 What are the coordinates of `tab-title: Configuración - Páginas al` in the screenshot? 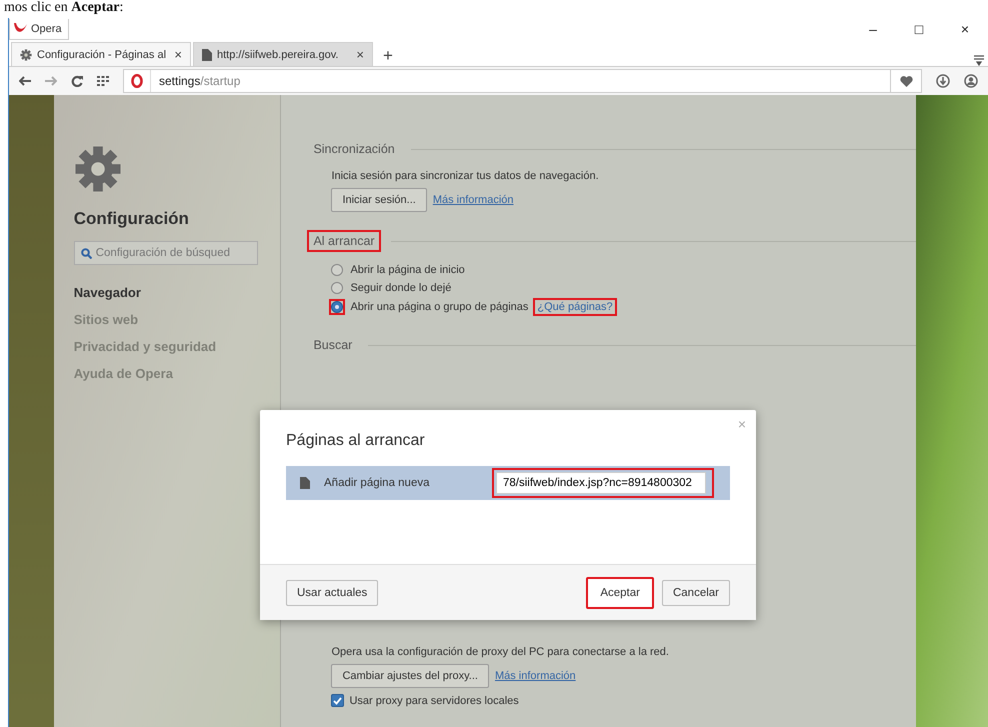 It's located at (102, 54).